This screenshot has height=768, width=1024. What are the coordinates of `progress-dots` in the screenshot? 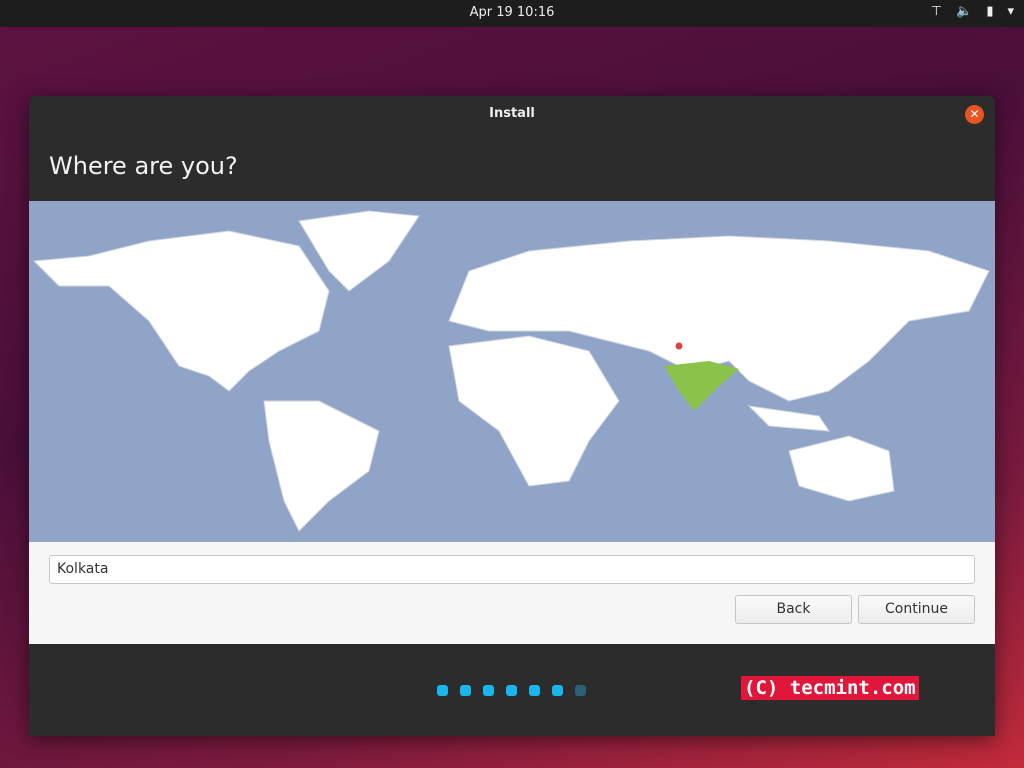 It's located at (511, 690).